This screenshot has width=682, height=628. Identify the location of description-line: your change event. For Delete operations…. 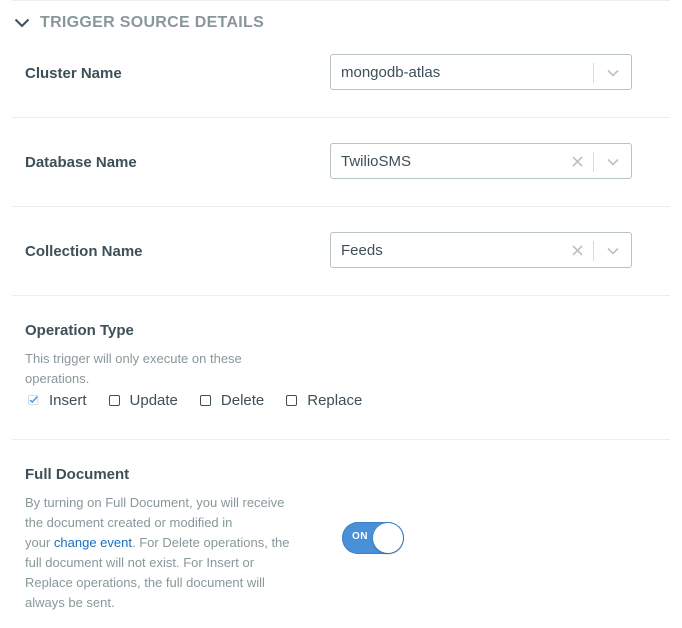
(157, 543).